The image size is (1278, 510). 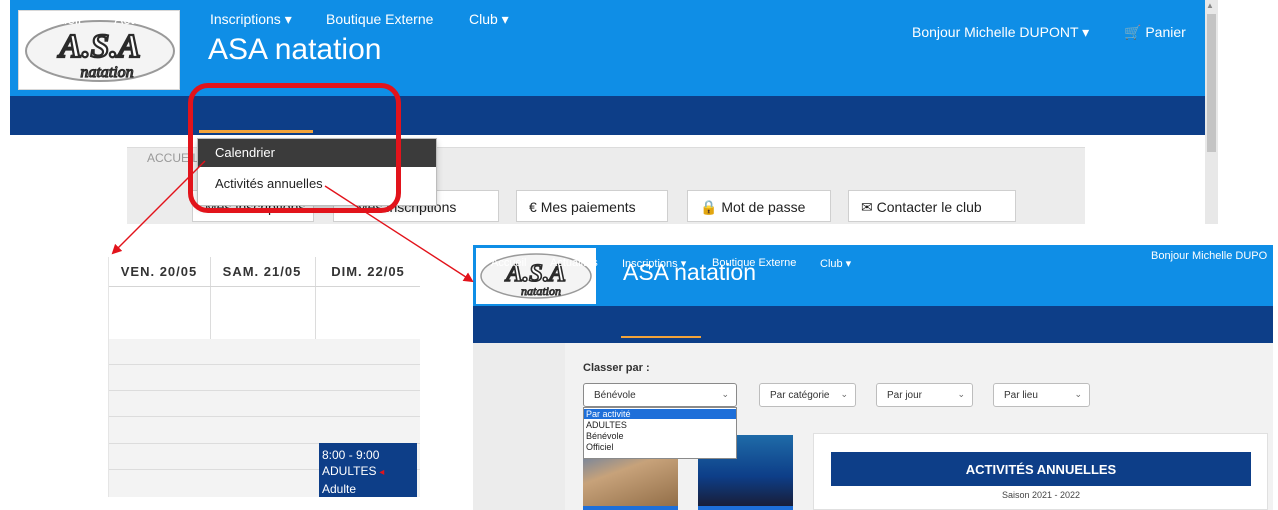 What do you see at coordinates (351, 455) in the screenshot?
I see `event-time: 8:00 - 9:00` at bounding box center [351, 455].